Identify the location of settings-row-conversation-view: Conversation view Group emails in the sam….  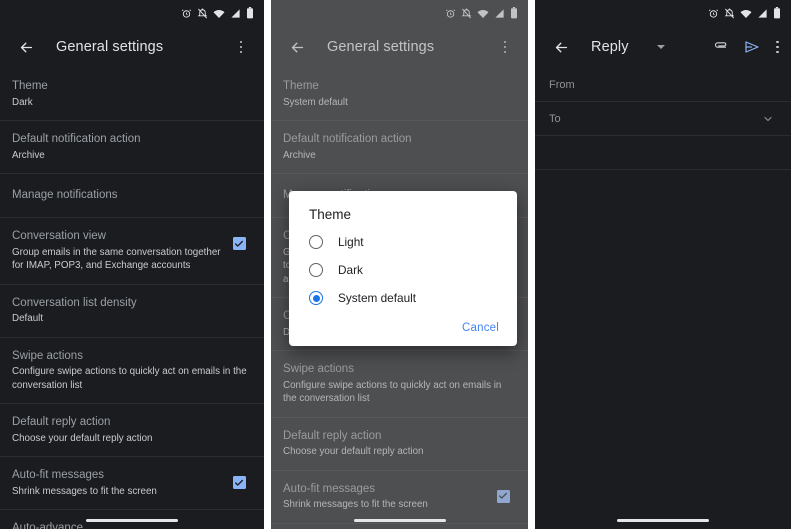
(132, 251).